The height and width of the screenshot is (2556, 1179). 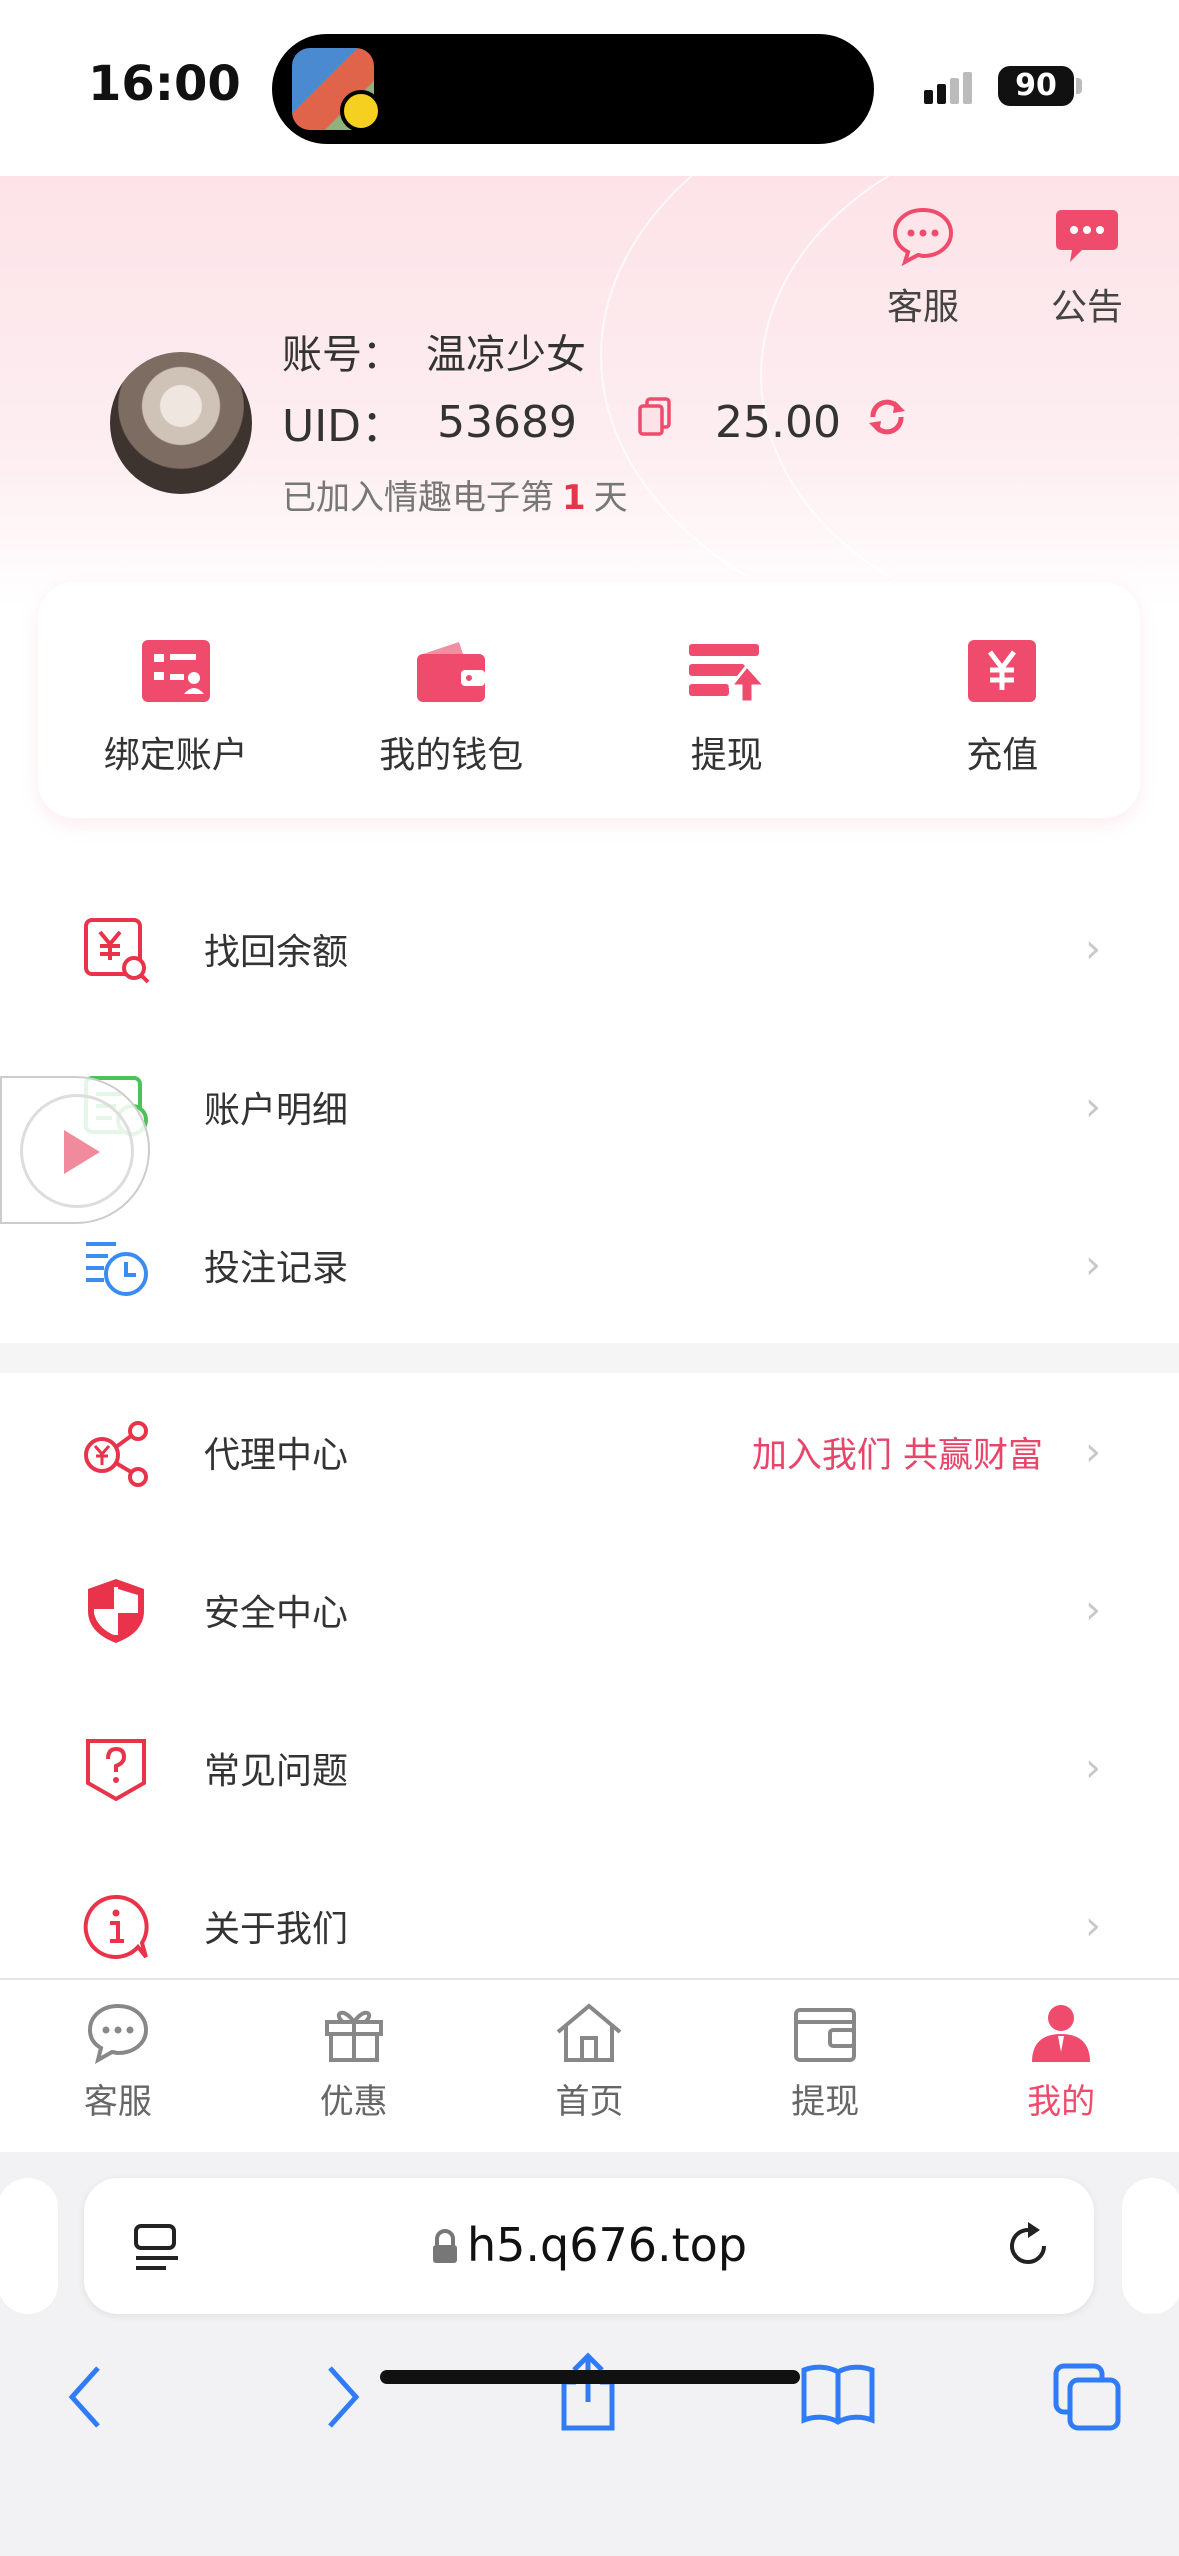 I want to click on tab-withdraw: 提现, so click(x=825, y=2066).